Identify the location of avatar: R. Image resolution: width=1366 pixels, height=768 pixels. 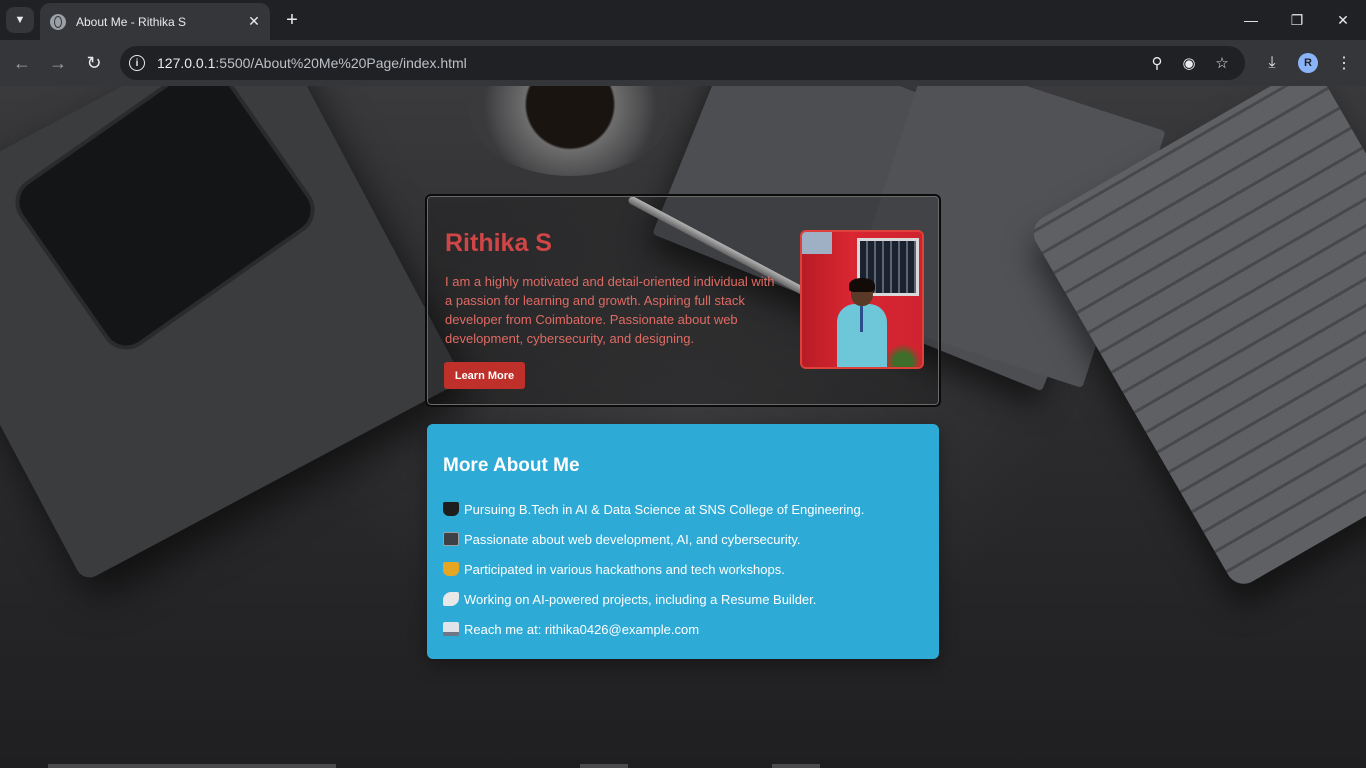
(1308, 63).